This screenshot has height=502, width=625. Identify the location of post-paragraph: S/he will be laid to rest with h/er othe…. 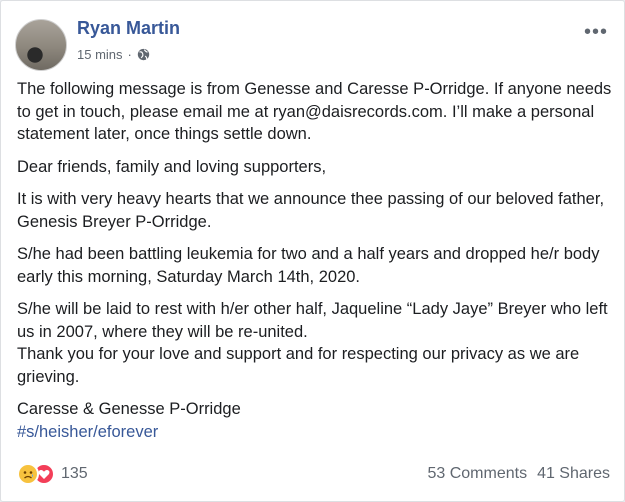
(312, 320).